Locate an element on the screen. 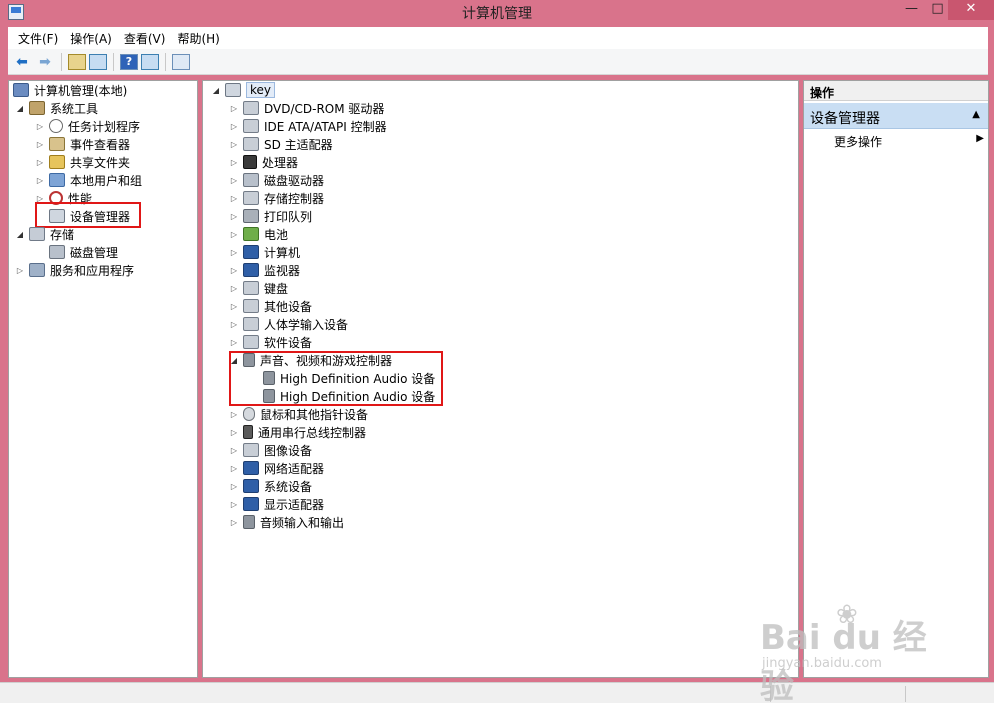  collapse-up-icon: ▲ is located at coordinates (976, 114).